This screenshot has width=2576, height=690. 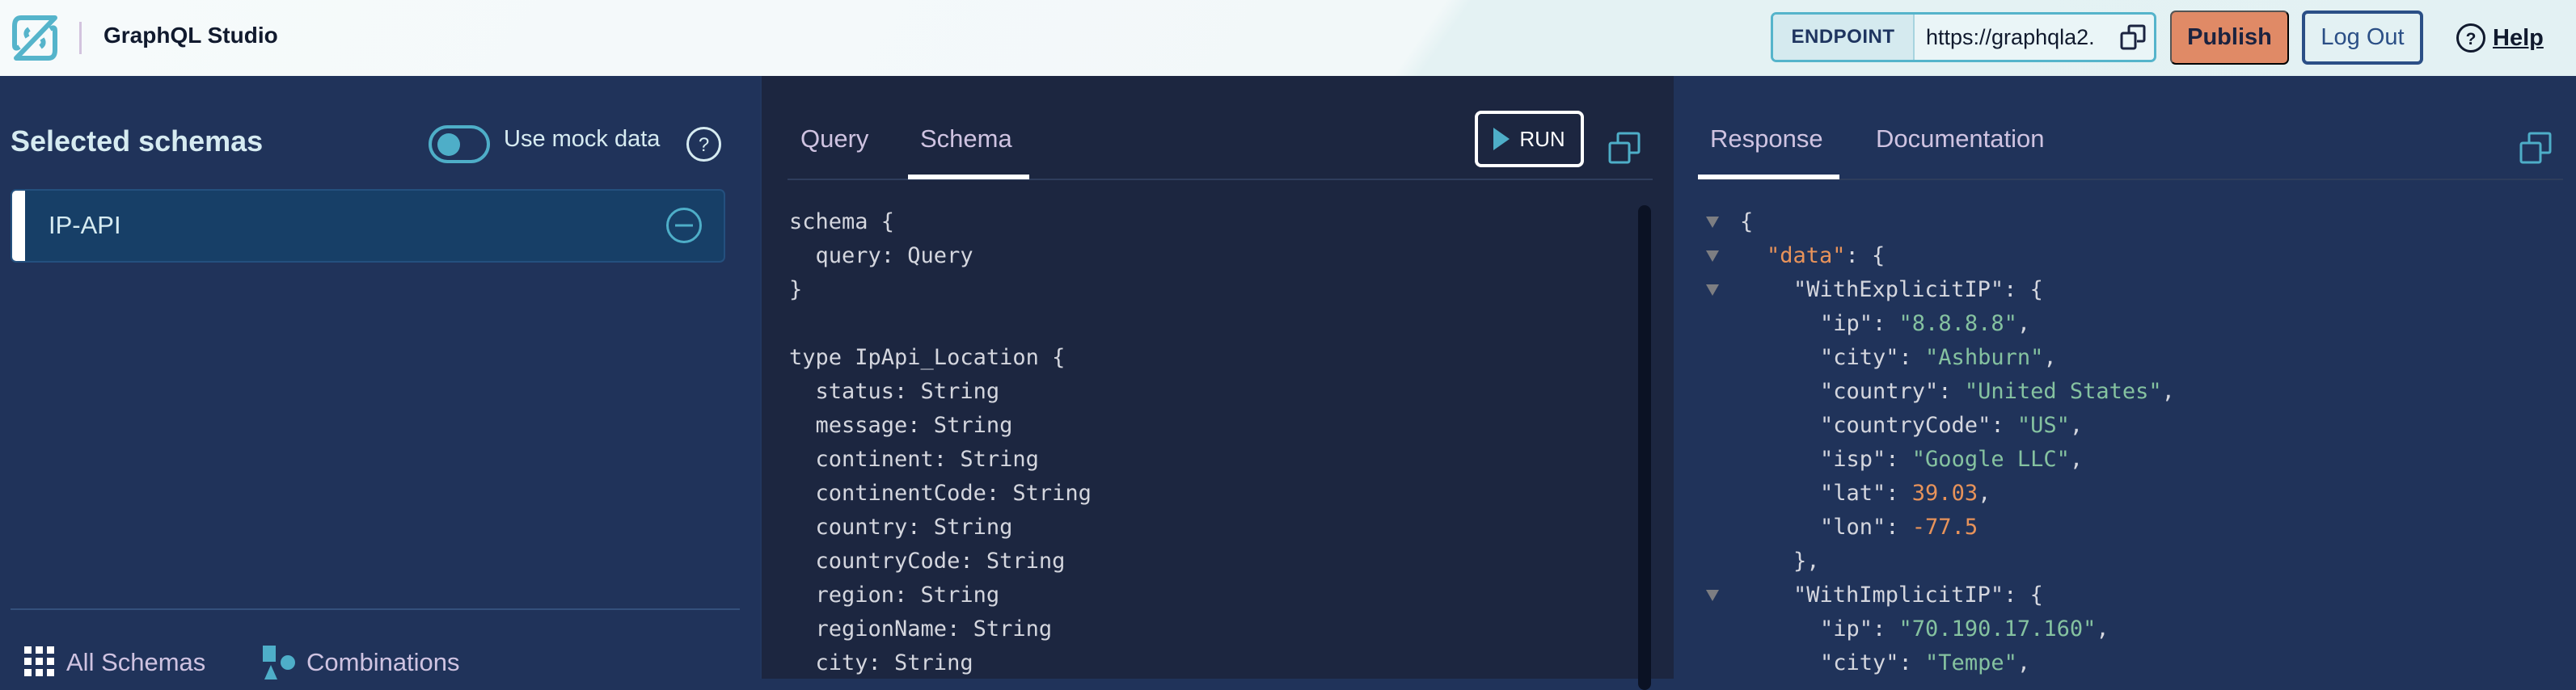 I want to click on nav-all-schemas: All Schemas, so click(x=114, y=662).